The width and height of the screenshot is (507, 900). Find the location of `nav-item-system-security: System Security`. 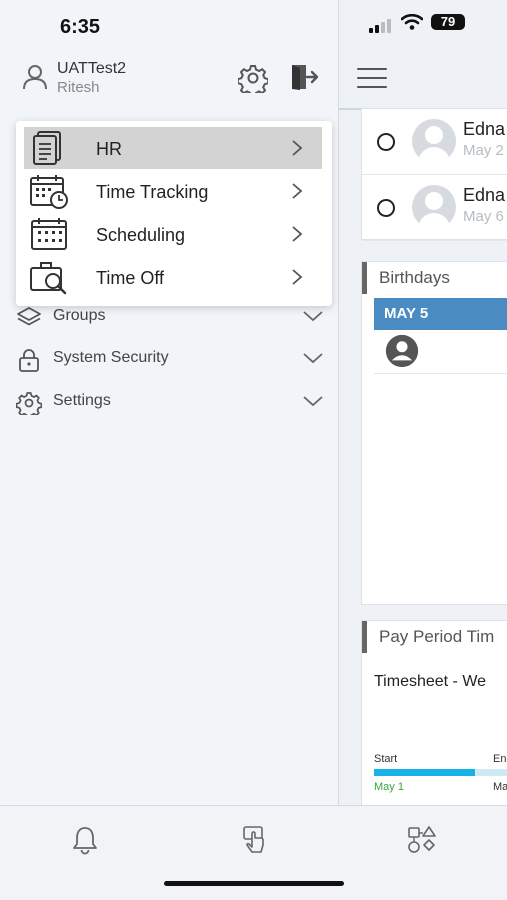

nav-item-system-security: System Security is located at coordinates (169, 359).